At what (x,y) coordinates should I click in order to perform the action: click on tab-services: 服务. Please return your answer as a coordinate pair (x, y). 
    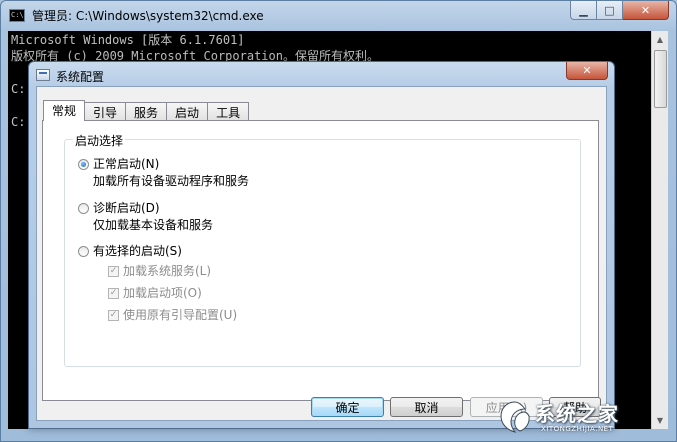
    Looking at the image, I should click on (146, 111).